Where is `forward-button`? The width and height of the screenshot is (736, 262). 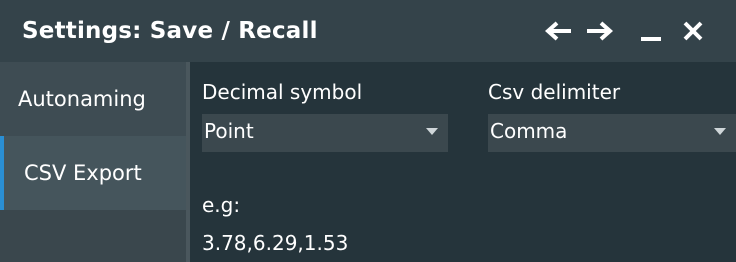
forward-button is located at coordinates (599, 31).